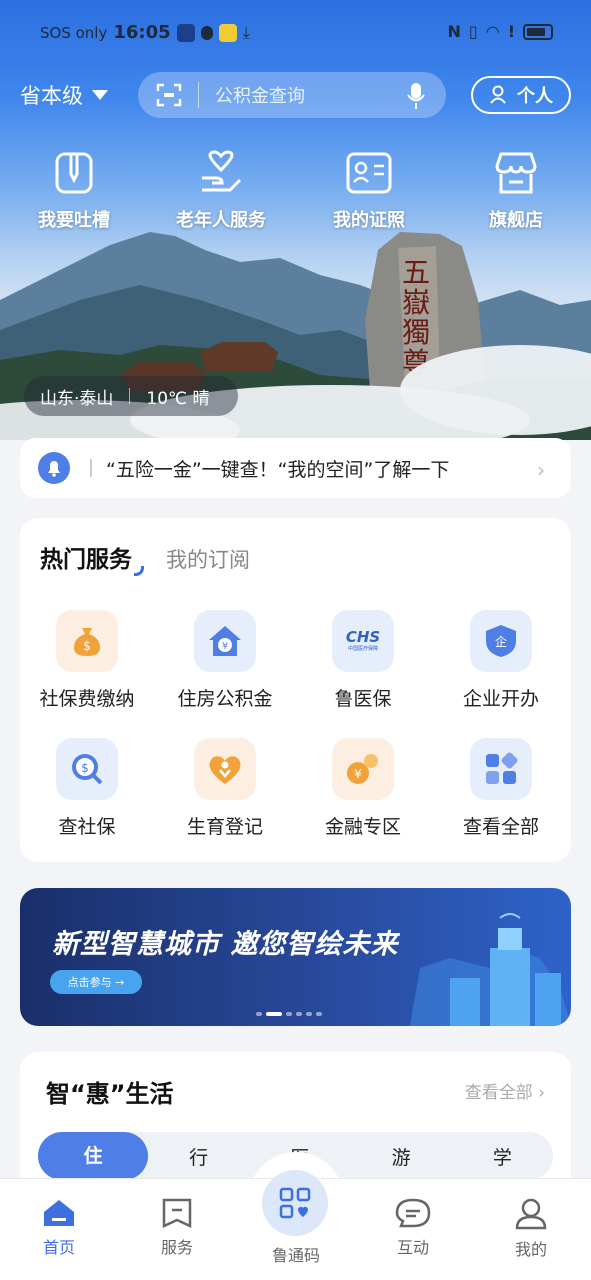 The image size is (591, 1280). I want to click on notice-text: “五险一金”一键查！“我的空间”了解一下, so click(278, 469).